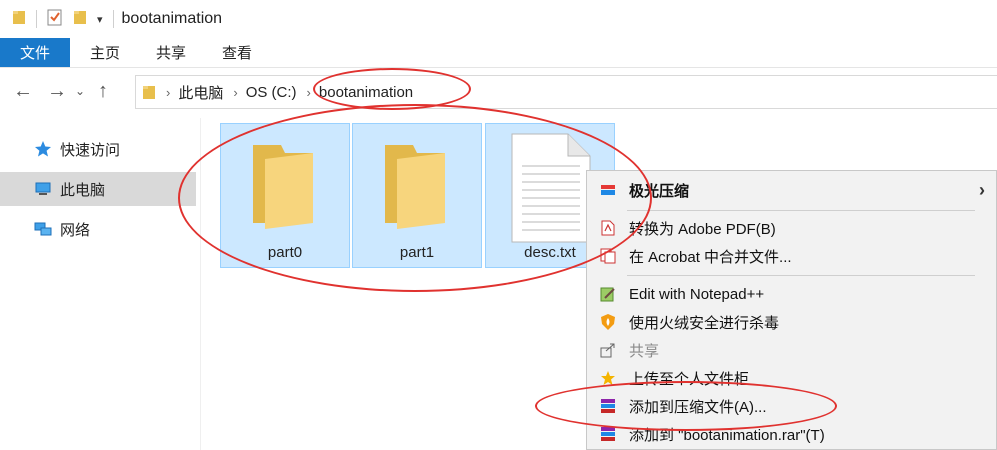 The height and width of the screenshot is (450, 997). I want to click on menu-item-huorong-scan: 使用火绒安全进行杀毒, so click(792, 322).